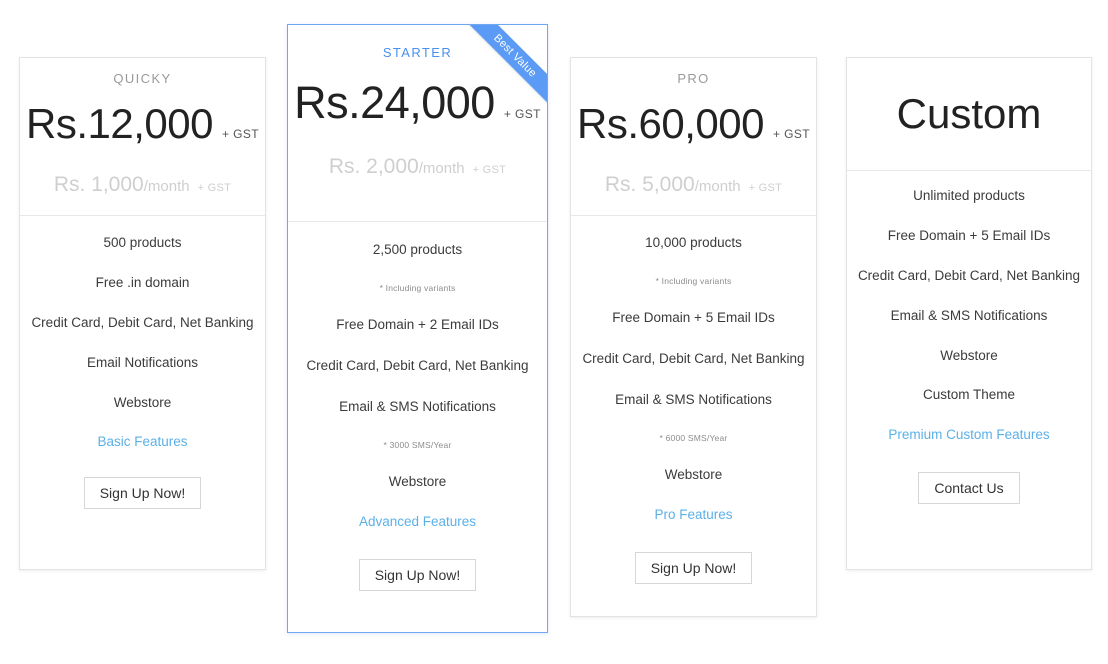 This screenshot has height=664, width=1108. Describe the element at coordinates (522, 114) in the screenshot. I see `plan-price-gst-starter: + GST` at that location.